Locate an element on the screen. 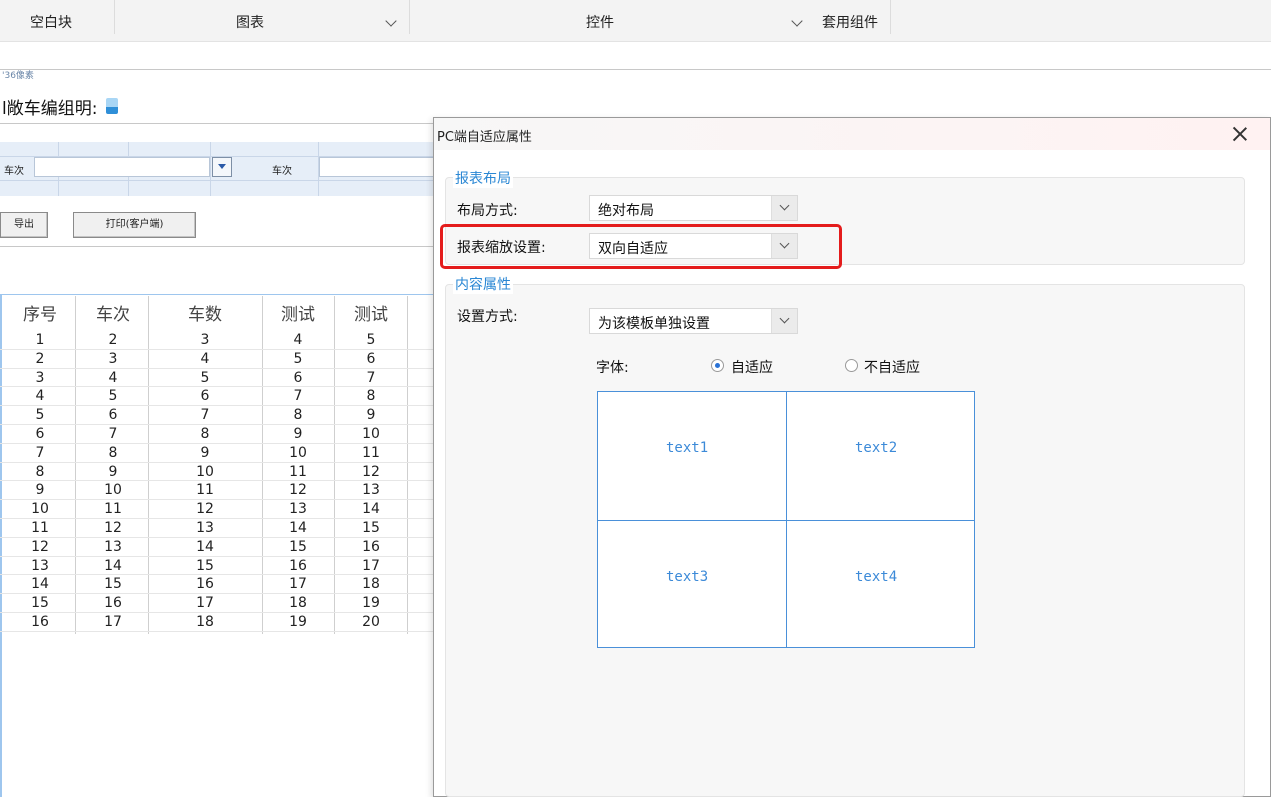 The width and height of the screenshot is (1271, 797). export-button: 导出 is located at coordinates (24, 225).